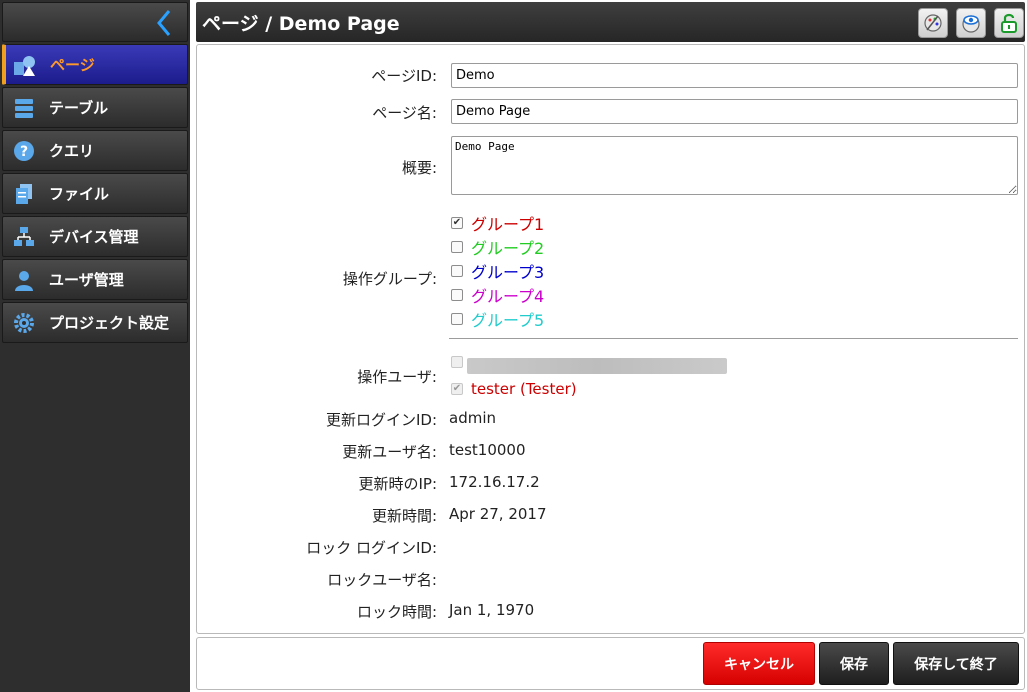 This screenshot has width=1027, height=692. Describe the element at coordinates (498, 514) in the screenshot. I see `update-time-value: Apr 27, 2017` at that location.